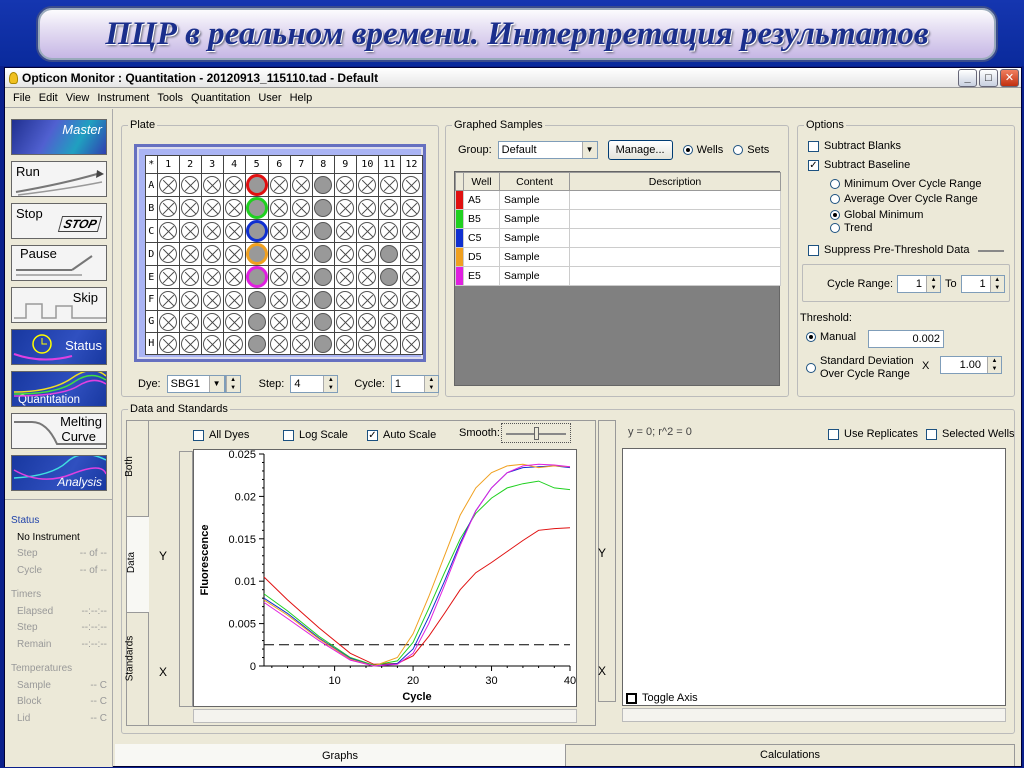 This screenshot has height=768, width=1024. Describe the element at coordinates (123, 98) in the screenshot. I see `menu-instrument: Instrument` at that location.